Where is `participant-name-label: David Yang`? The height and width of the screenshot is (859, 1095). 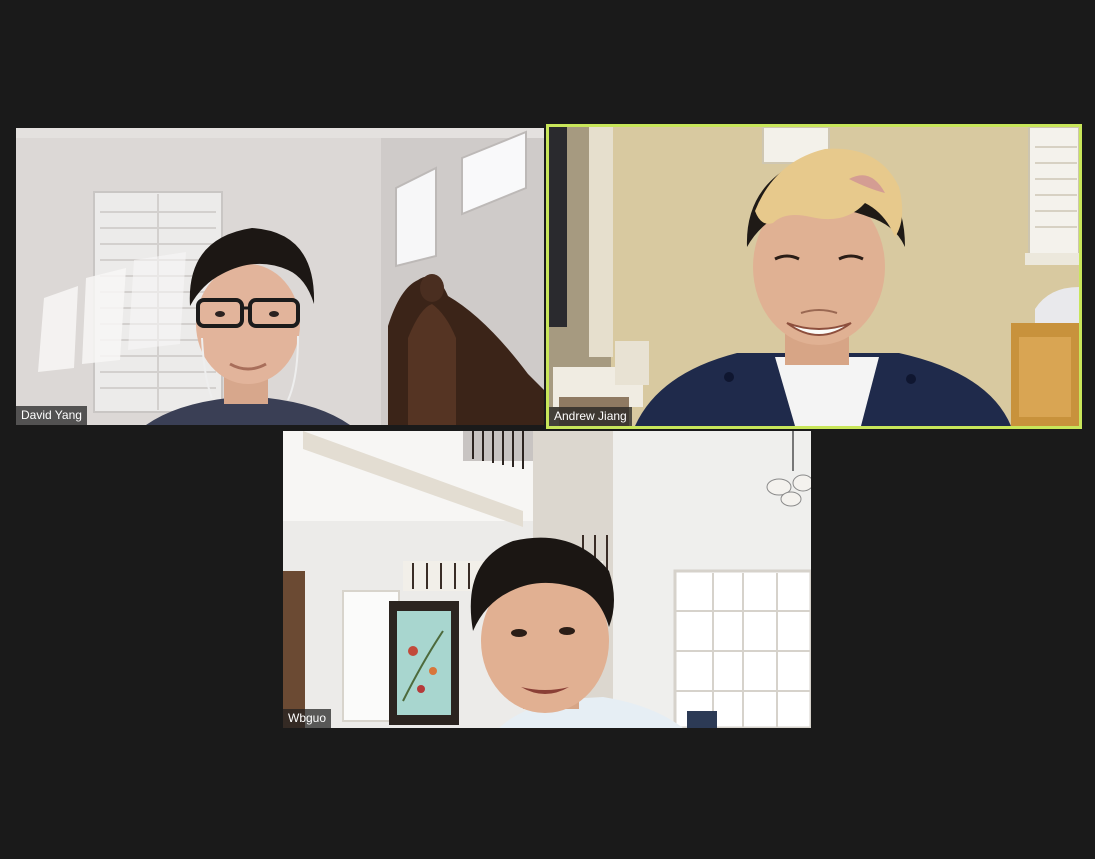 participant-name-label: David Yang is located at coordinates (51, 415).